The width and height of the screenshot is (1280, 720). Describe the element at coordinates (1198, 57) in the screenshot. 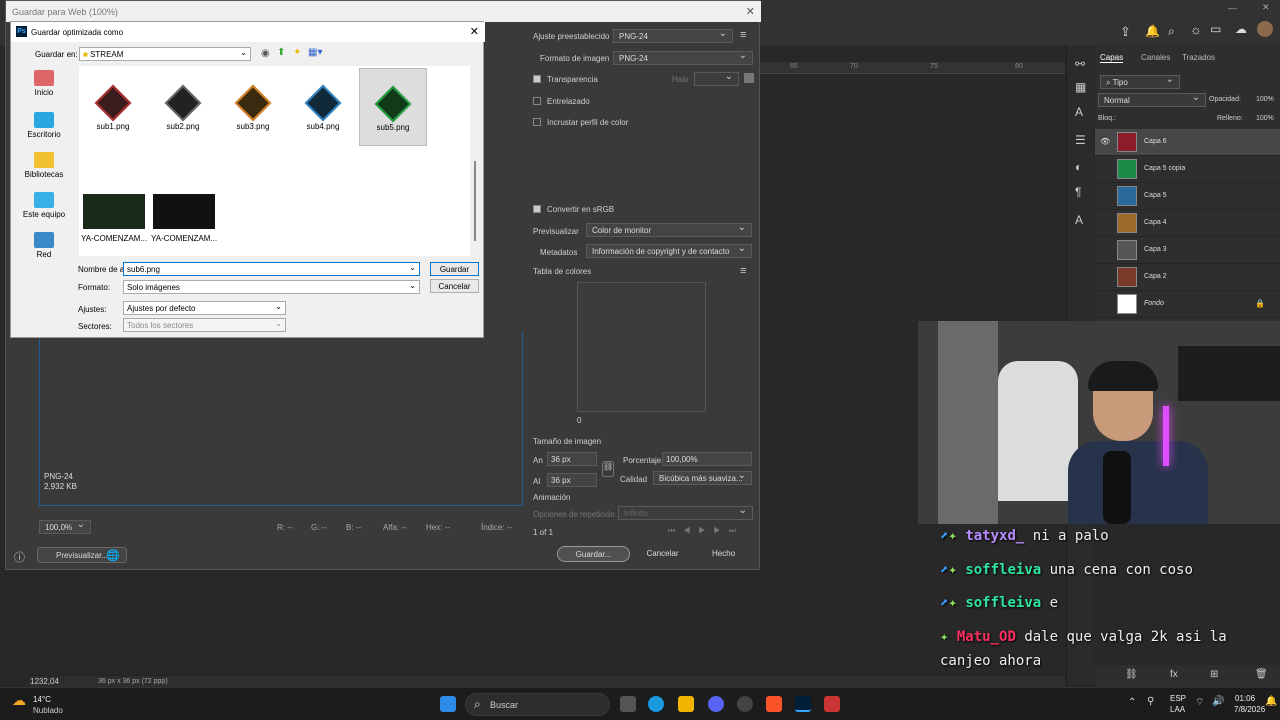

I see `tab-paths: Trazados` at that location.